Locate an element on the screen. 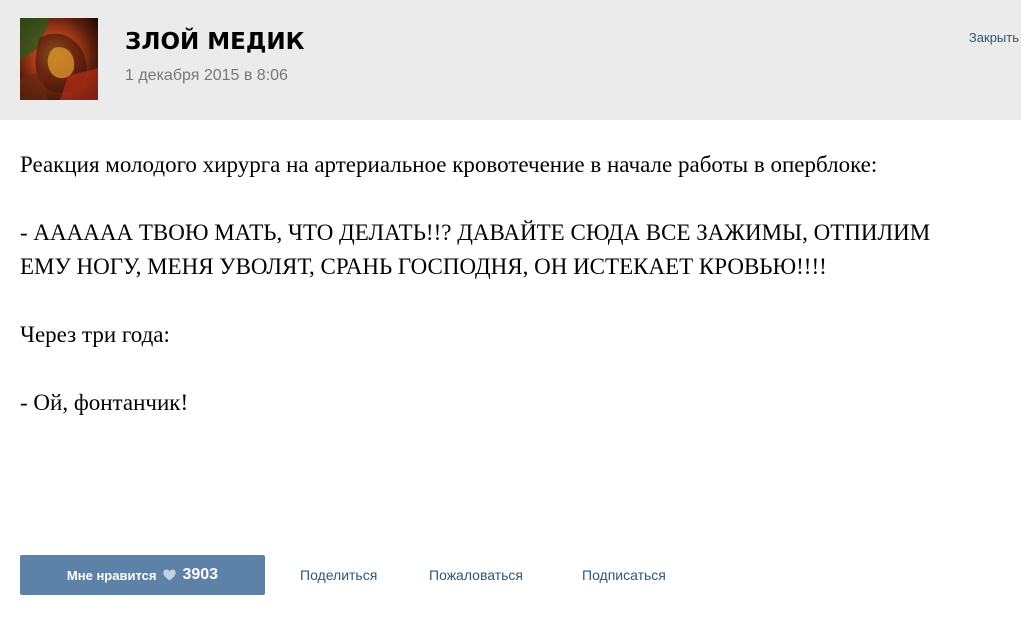 This screenshot has width=1021, height=618. post-date: 1 декабря 2015 в 8:06 is located at coordinates (206, 76).